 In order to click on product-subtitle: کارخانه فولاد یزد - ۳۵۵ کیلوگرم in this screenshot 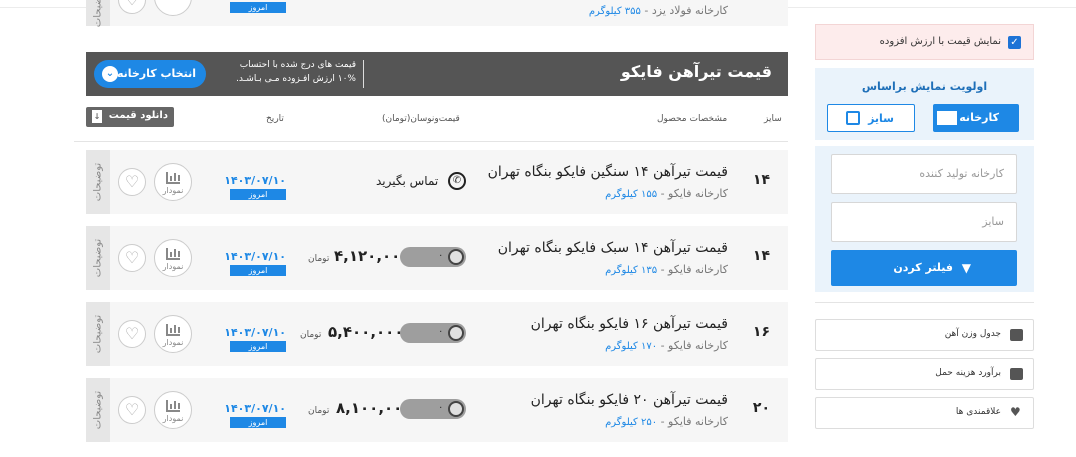, I will do `click(658, 10)`.